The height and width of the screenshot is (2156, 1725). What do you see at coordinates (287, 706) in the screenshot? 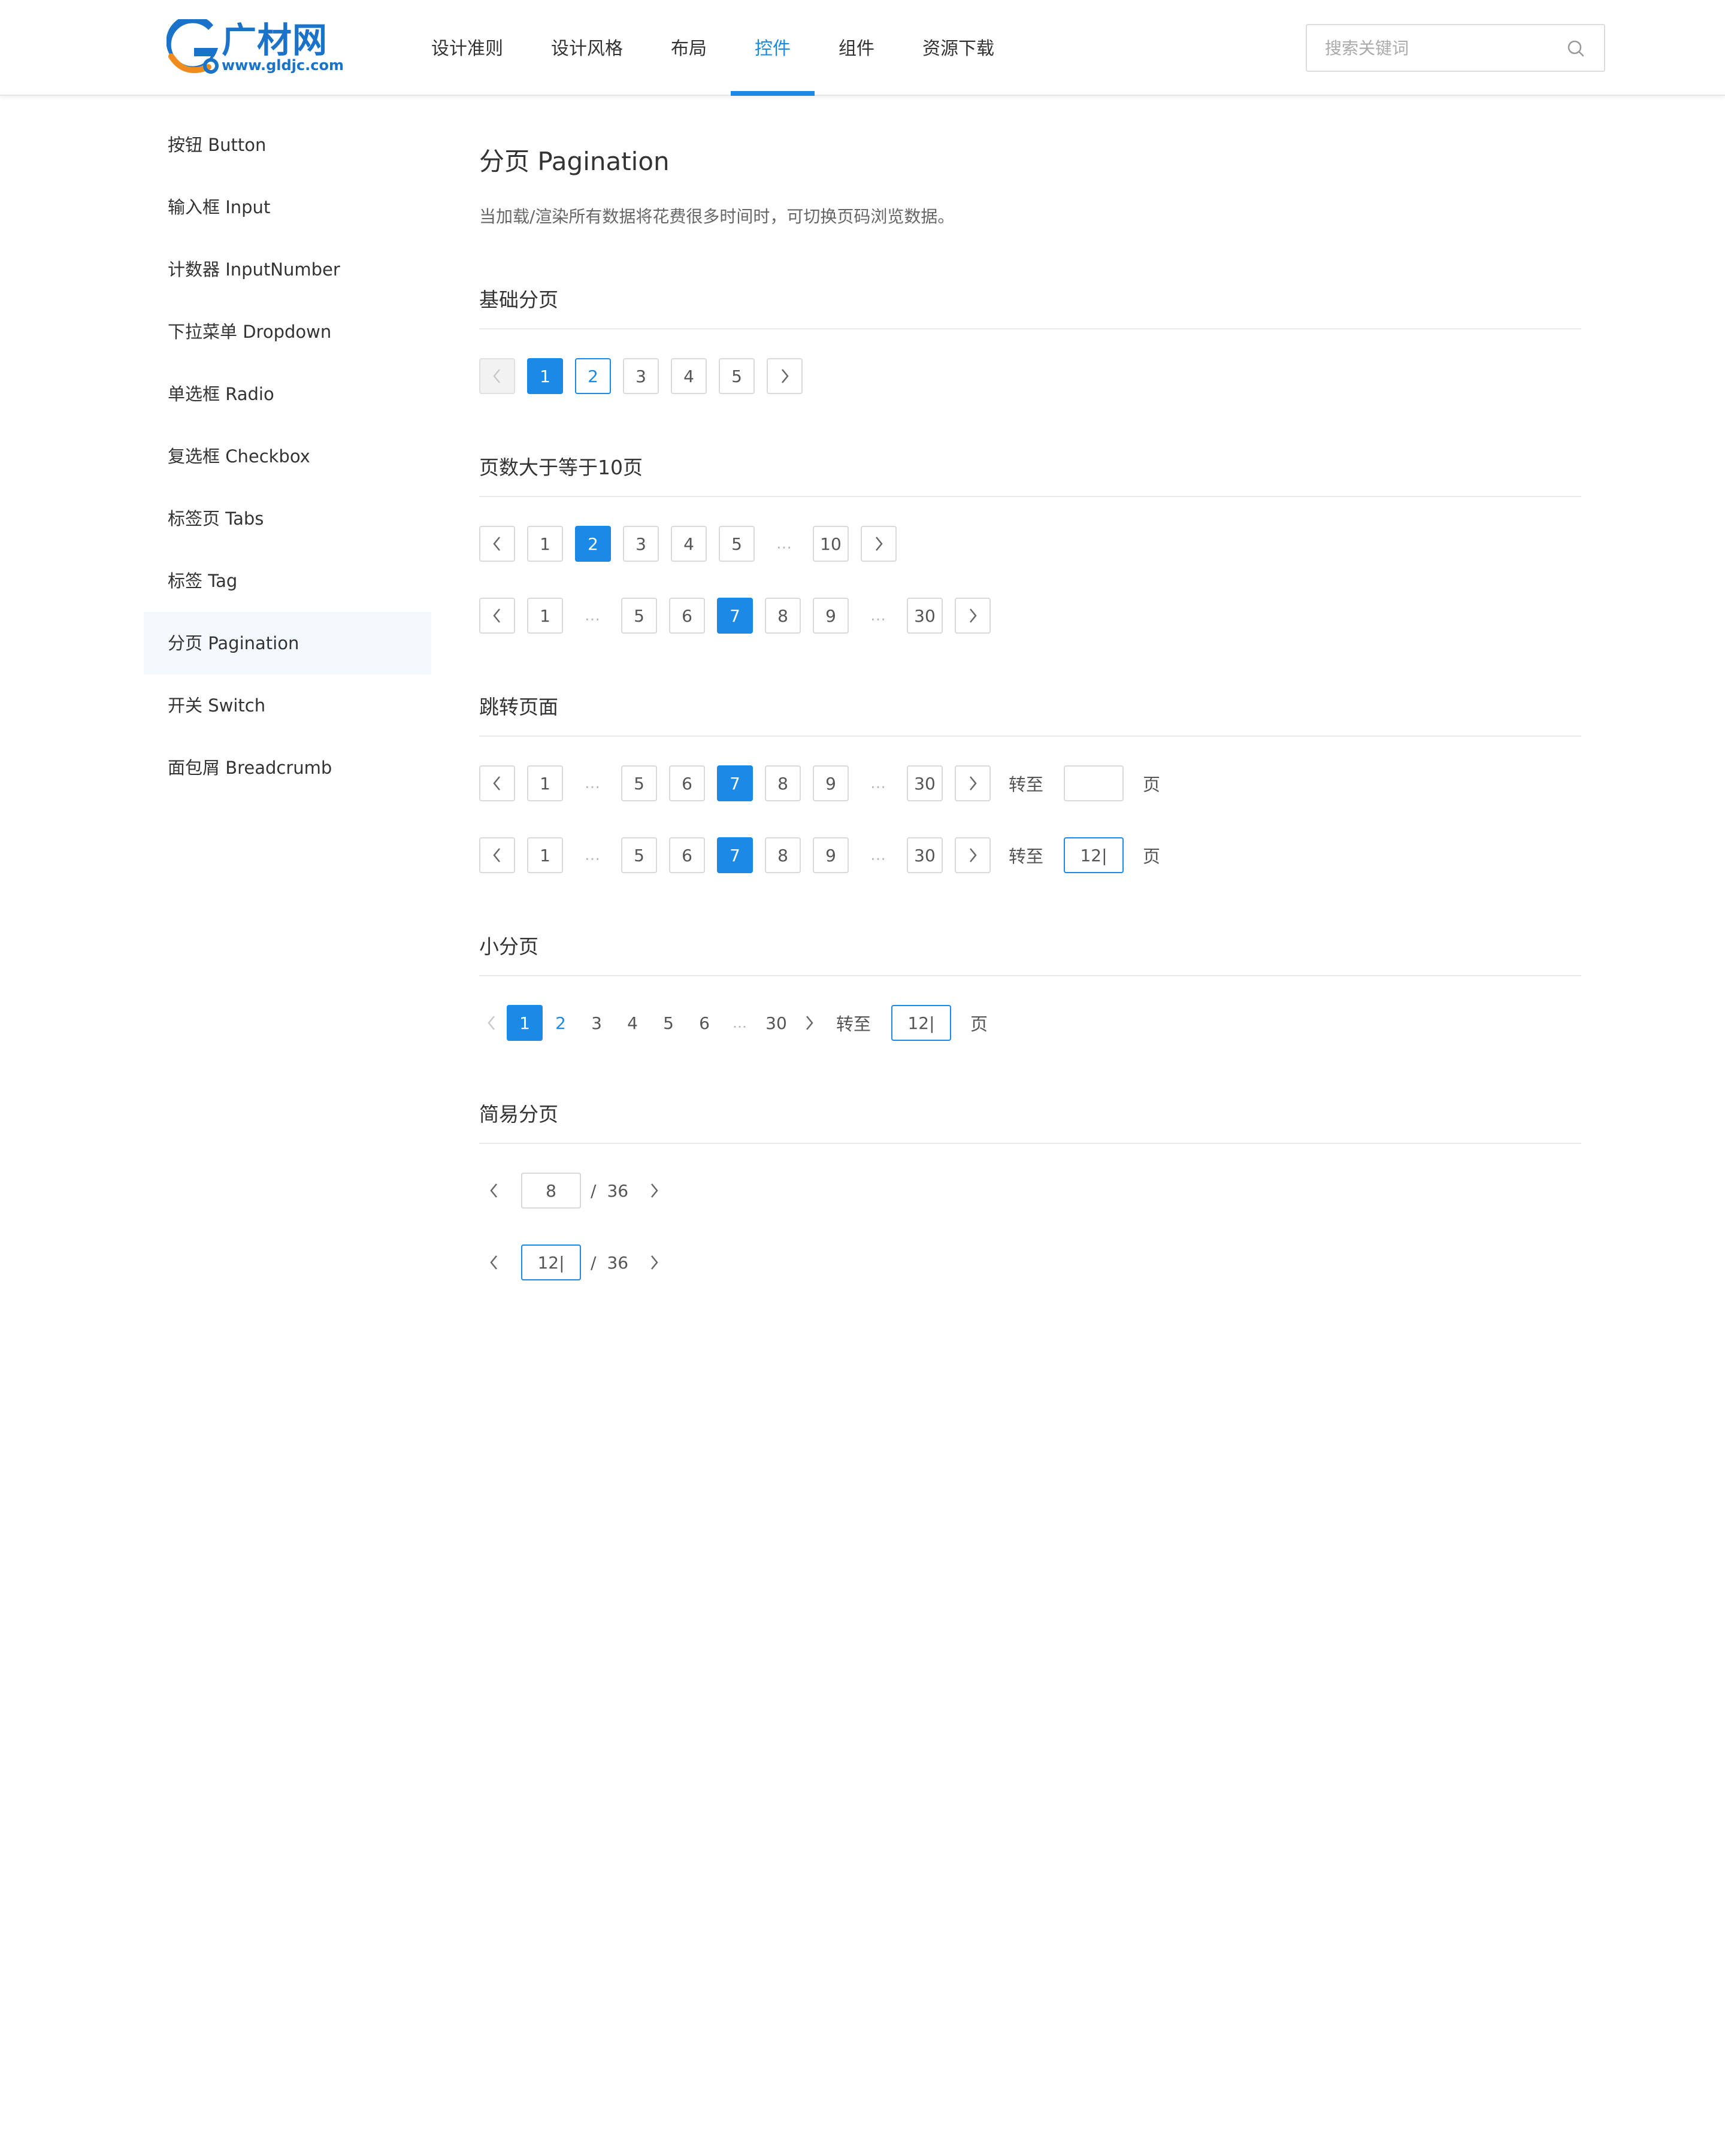
I see `sidebar-item-switch: 开关 Switch` at bounding box center [287, 706].